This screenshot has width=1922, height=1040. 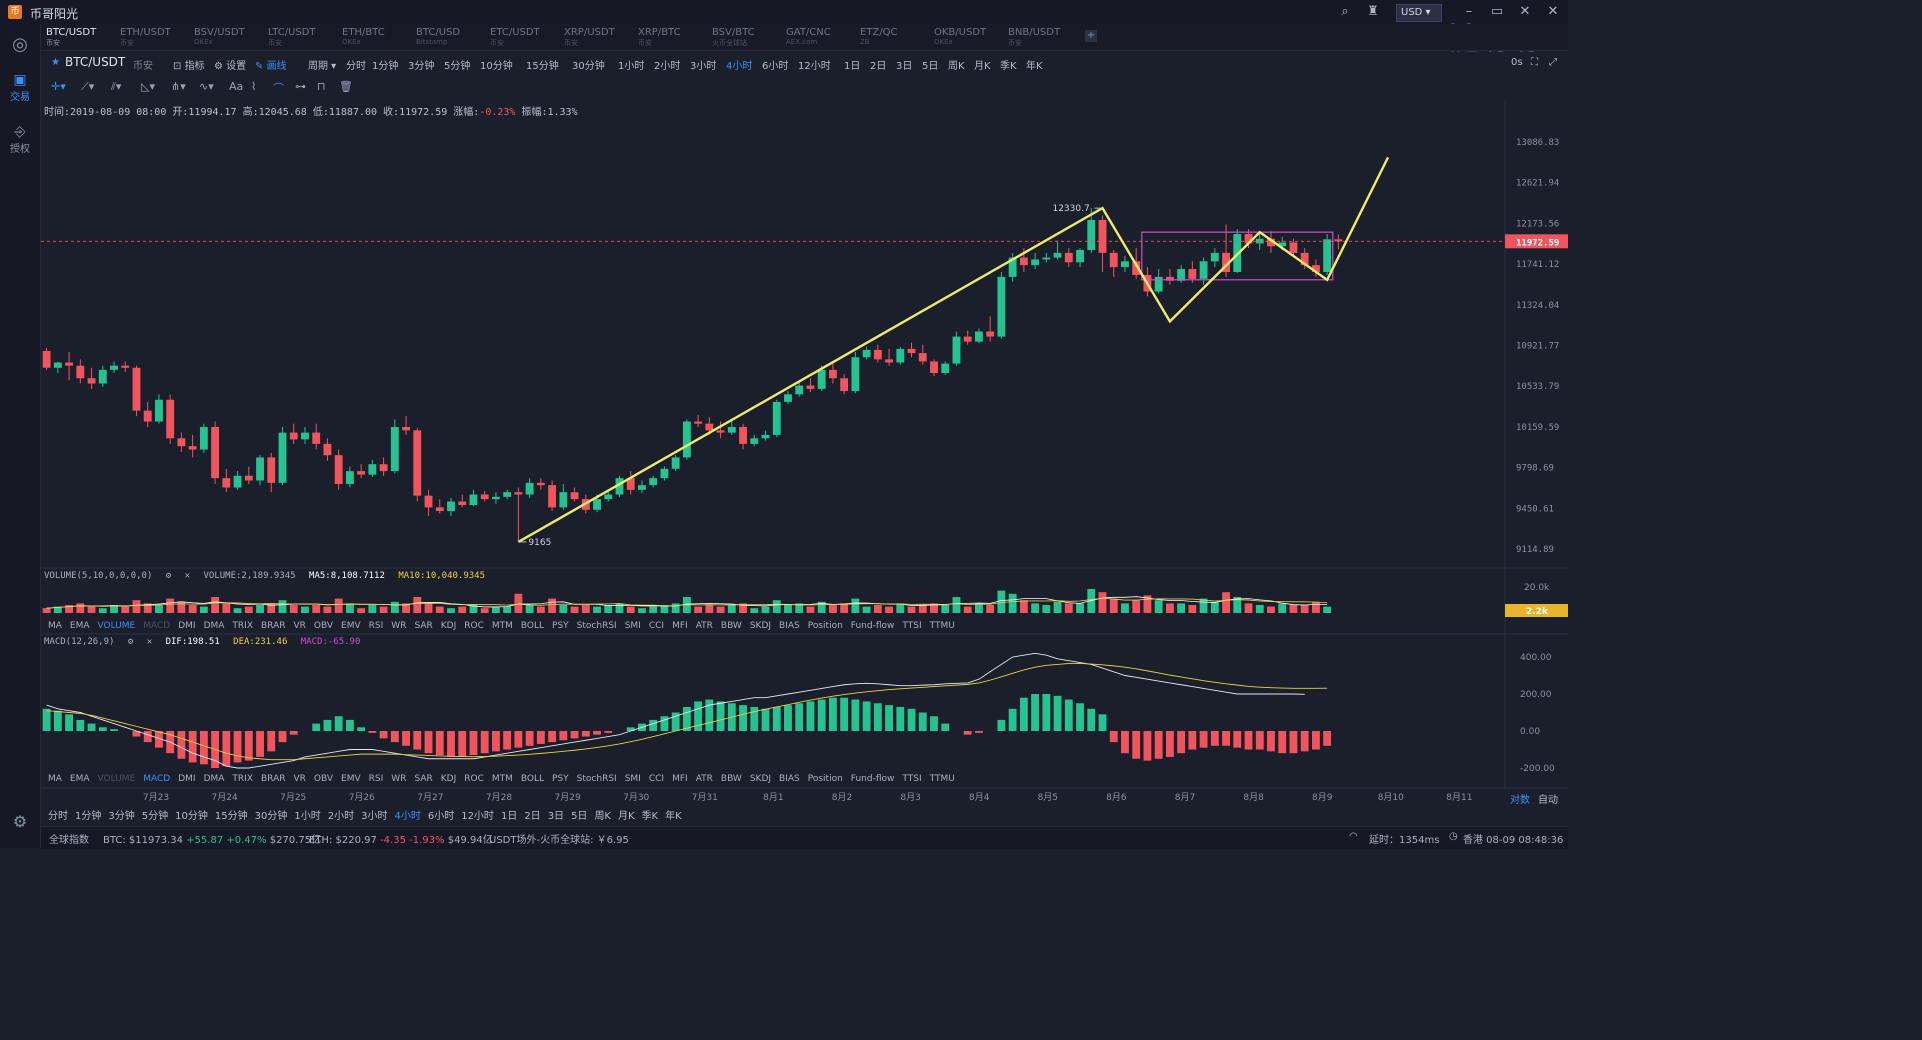 What do you see at coordinates (155, 816) in the screenshot?
I see `time-period-option: 5分钟` at bounding box center [155, 816].